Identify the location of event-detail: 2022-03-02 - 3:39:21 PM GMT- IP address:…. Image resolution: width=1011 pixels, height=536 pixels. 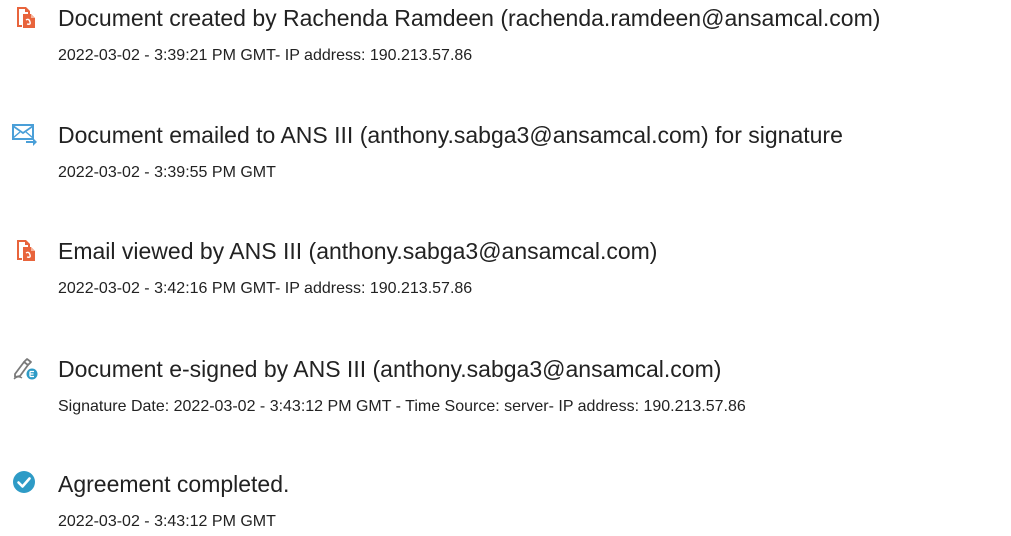
(265, 55).